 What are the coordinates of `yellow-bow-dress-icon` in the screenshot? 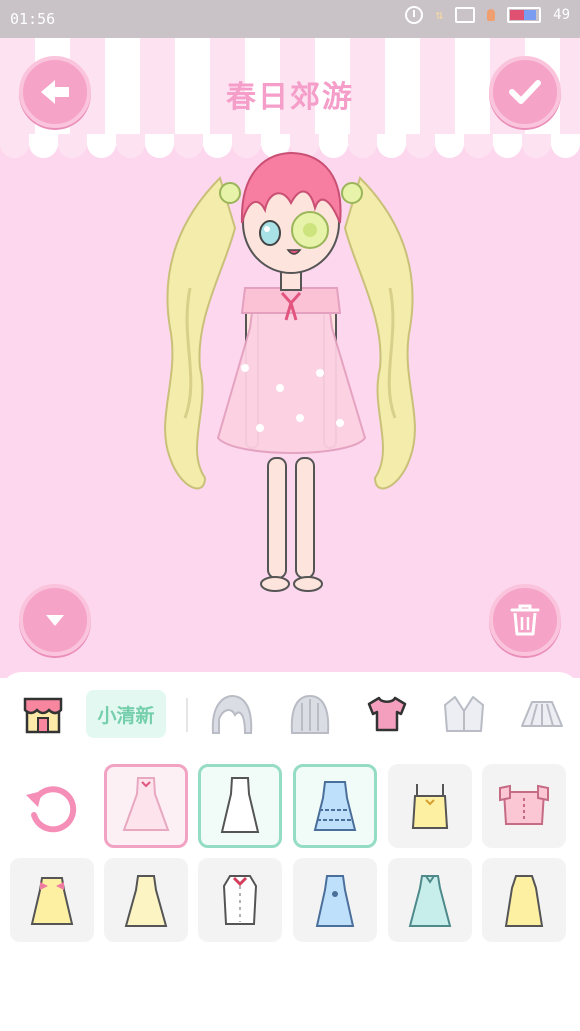 It's located at (52, 901).